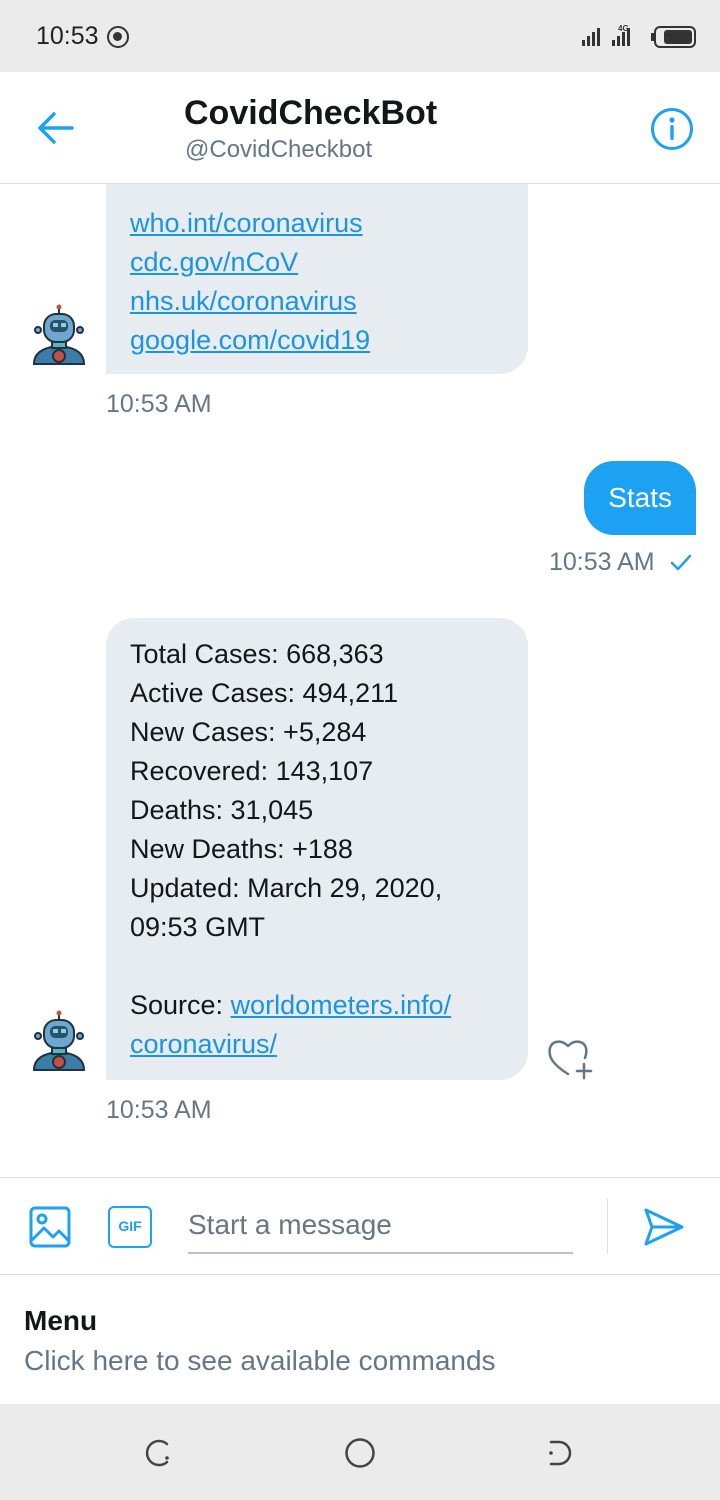 The height and width of the screenshot is (1500, 720). I want to click on status-time: 10:53, so click(67, 36).